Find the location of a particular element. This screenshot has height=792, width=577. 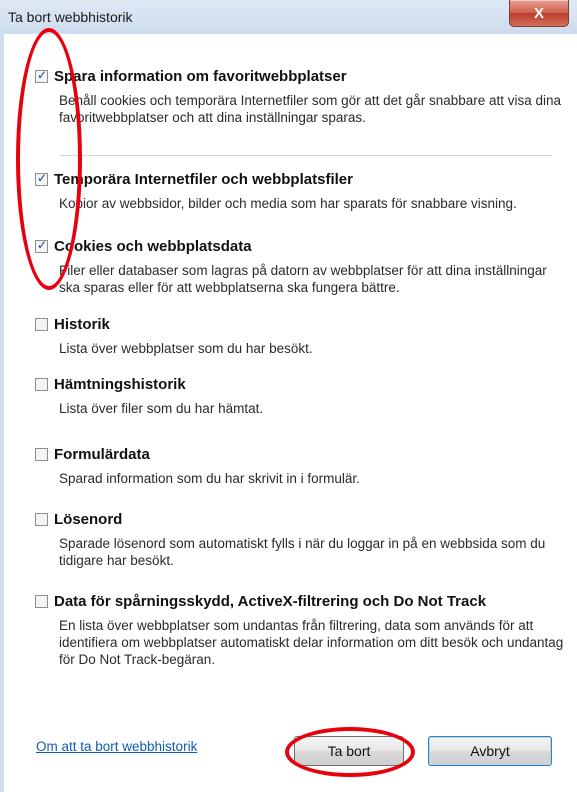

cancel-button: Avbryt is located at coordinates (490, 751).